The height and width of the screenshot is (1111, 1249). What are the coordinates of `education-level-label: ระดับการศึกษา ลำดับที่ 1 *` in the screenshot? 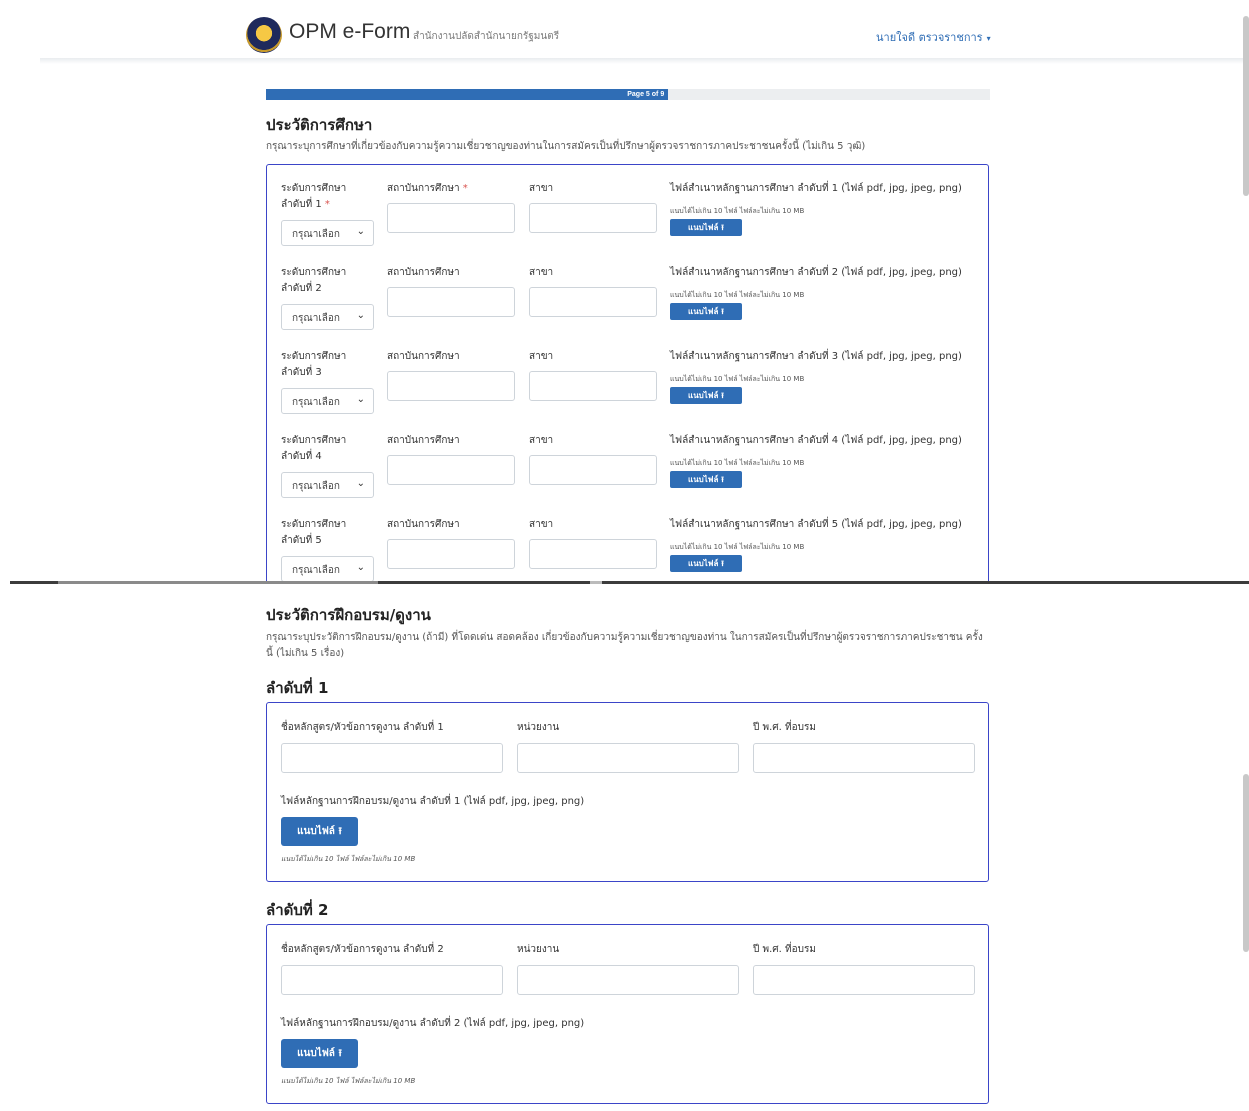 It's located at (314, 196).